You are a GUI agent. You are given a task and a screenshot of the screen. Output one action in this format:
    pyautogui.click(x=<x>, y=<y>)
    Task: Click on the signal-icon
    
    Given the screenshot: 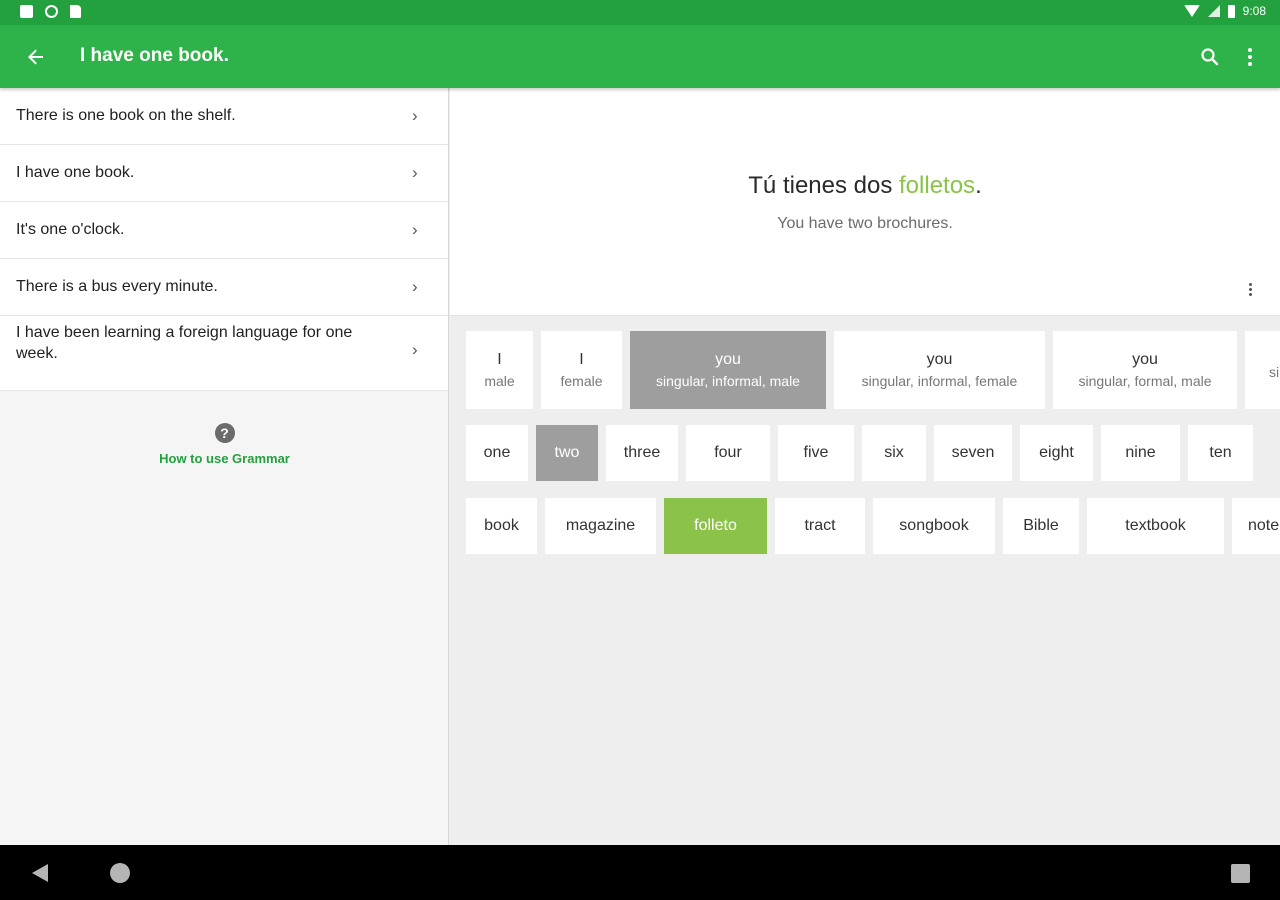 What is the action you would take?
    pyautogui.click(x=1213, y=11)
    